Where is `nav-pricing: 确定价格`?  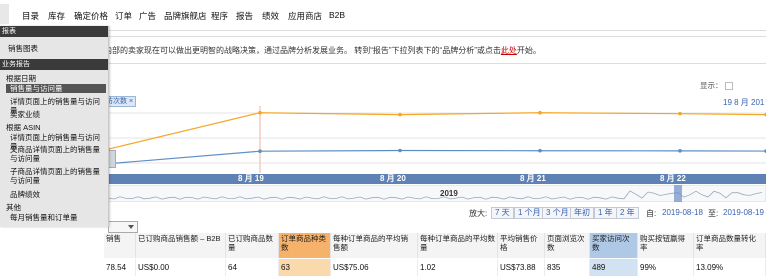
nav-pricing: 确定价格 is located at coordinates (91, 16).